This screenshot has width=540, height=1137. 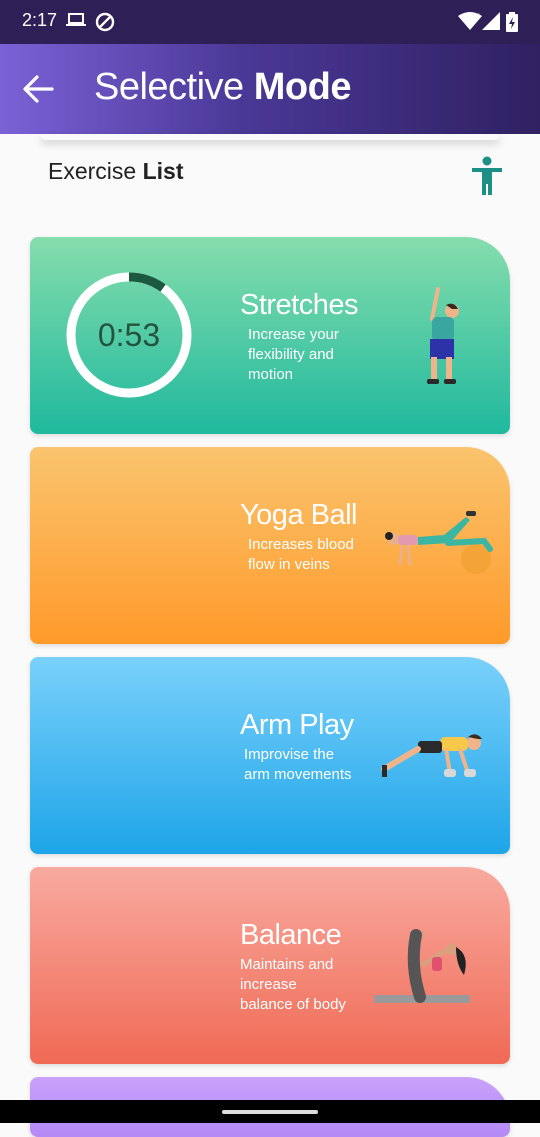 I want to click on heading-bold: List, so click(x=163, y=171).